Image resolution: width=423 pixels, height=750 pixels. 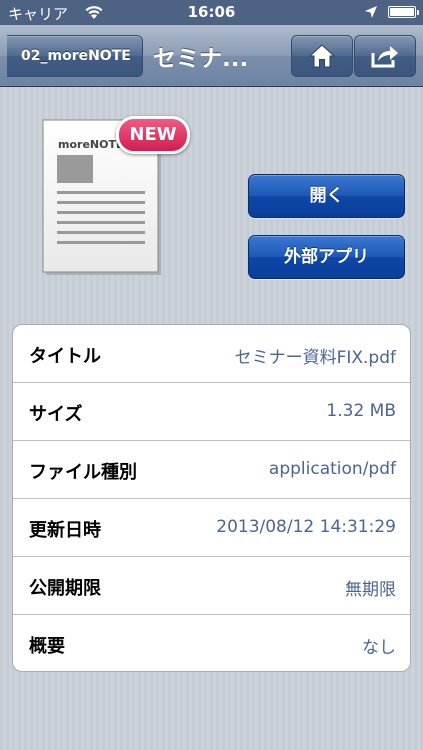 I want to click on info-row-title: タイトル セミナー資料FIX.pdf, so click(x=211, y=354).